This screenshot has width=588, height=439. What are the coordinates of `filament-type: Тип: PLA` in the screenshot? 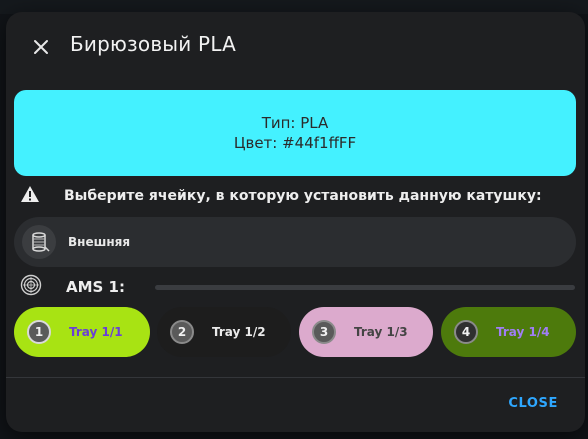 It's located at (295, 123).